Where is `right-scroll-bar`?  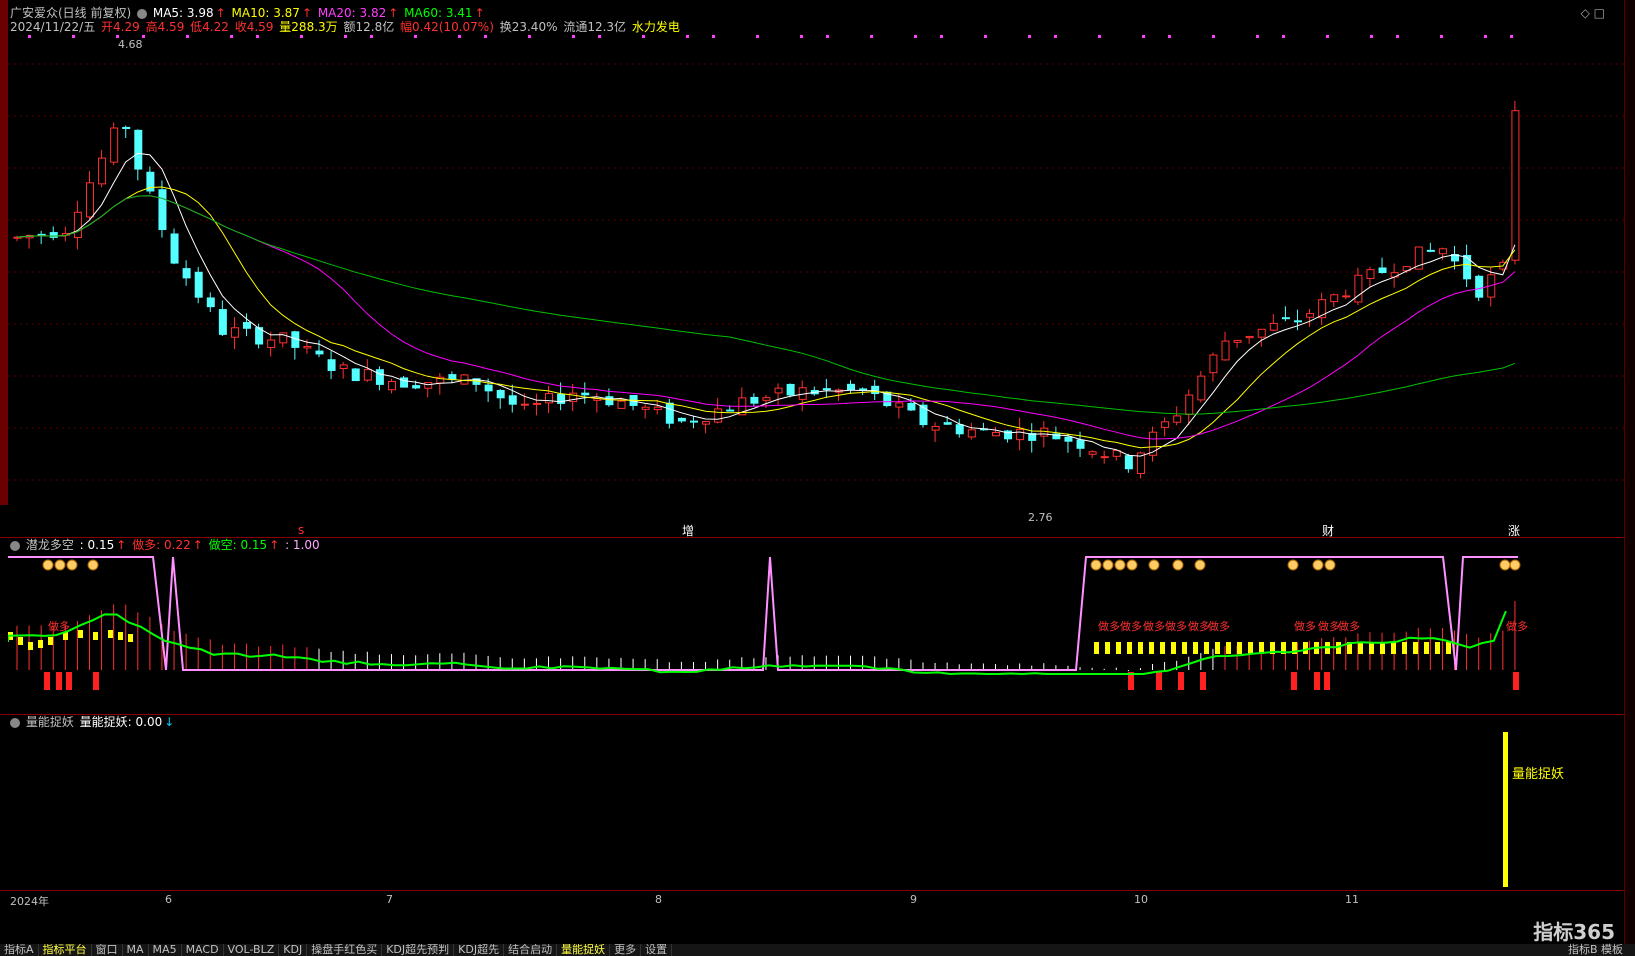 right-scroll-bar is located at coordinates (1629, 478).